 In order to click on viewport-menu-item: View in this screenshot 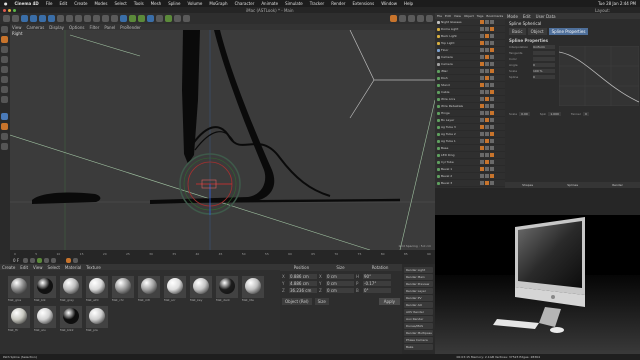, I will do `click(17, 27)`.